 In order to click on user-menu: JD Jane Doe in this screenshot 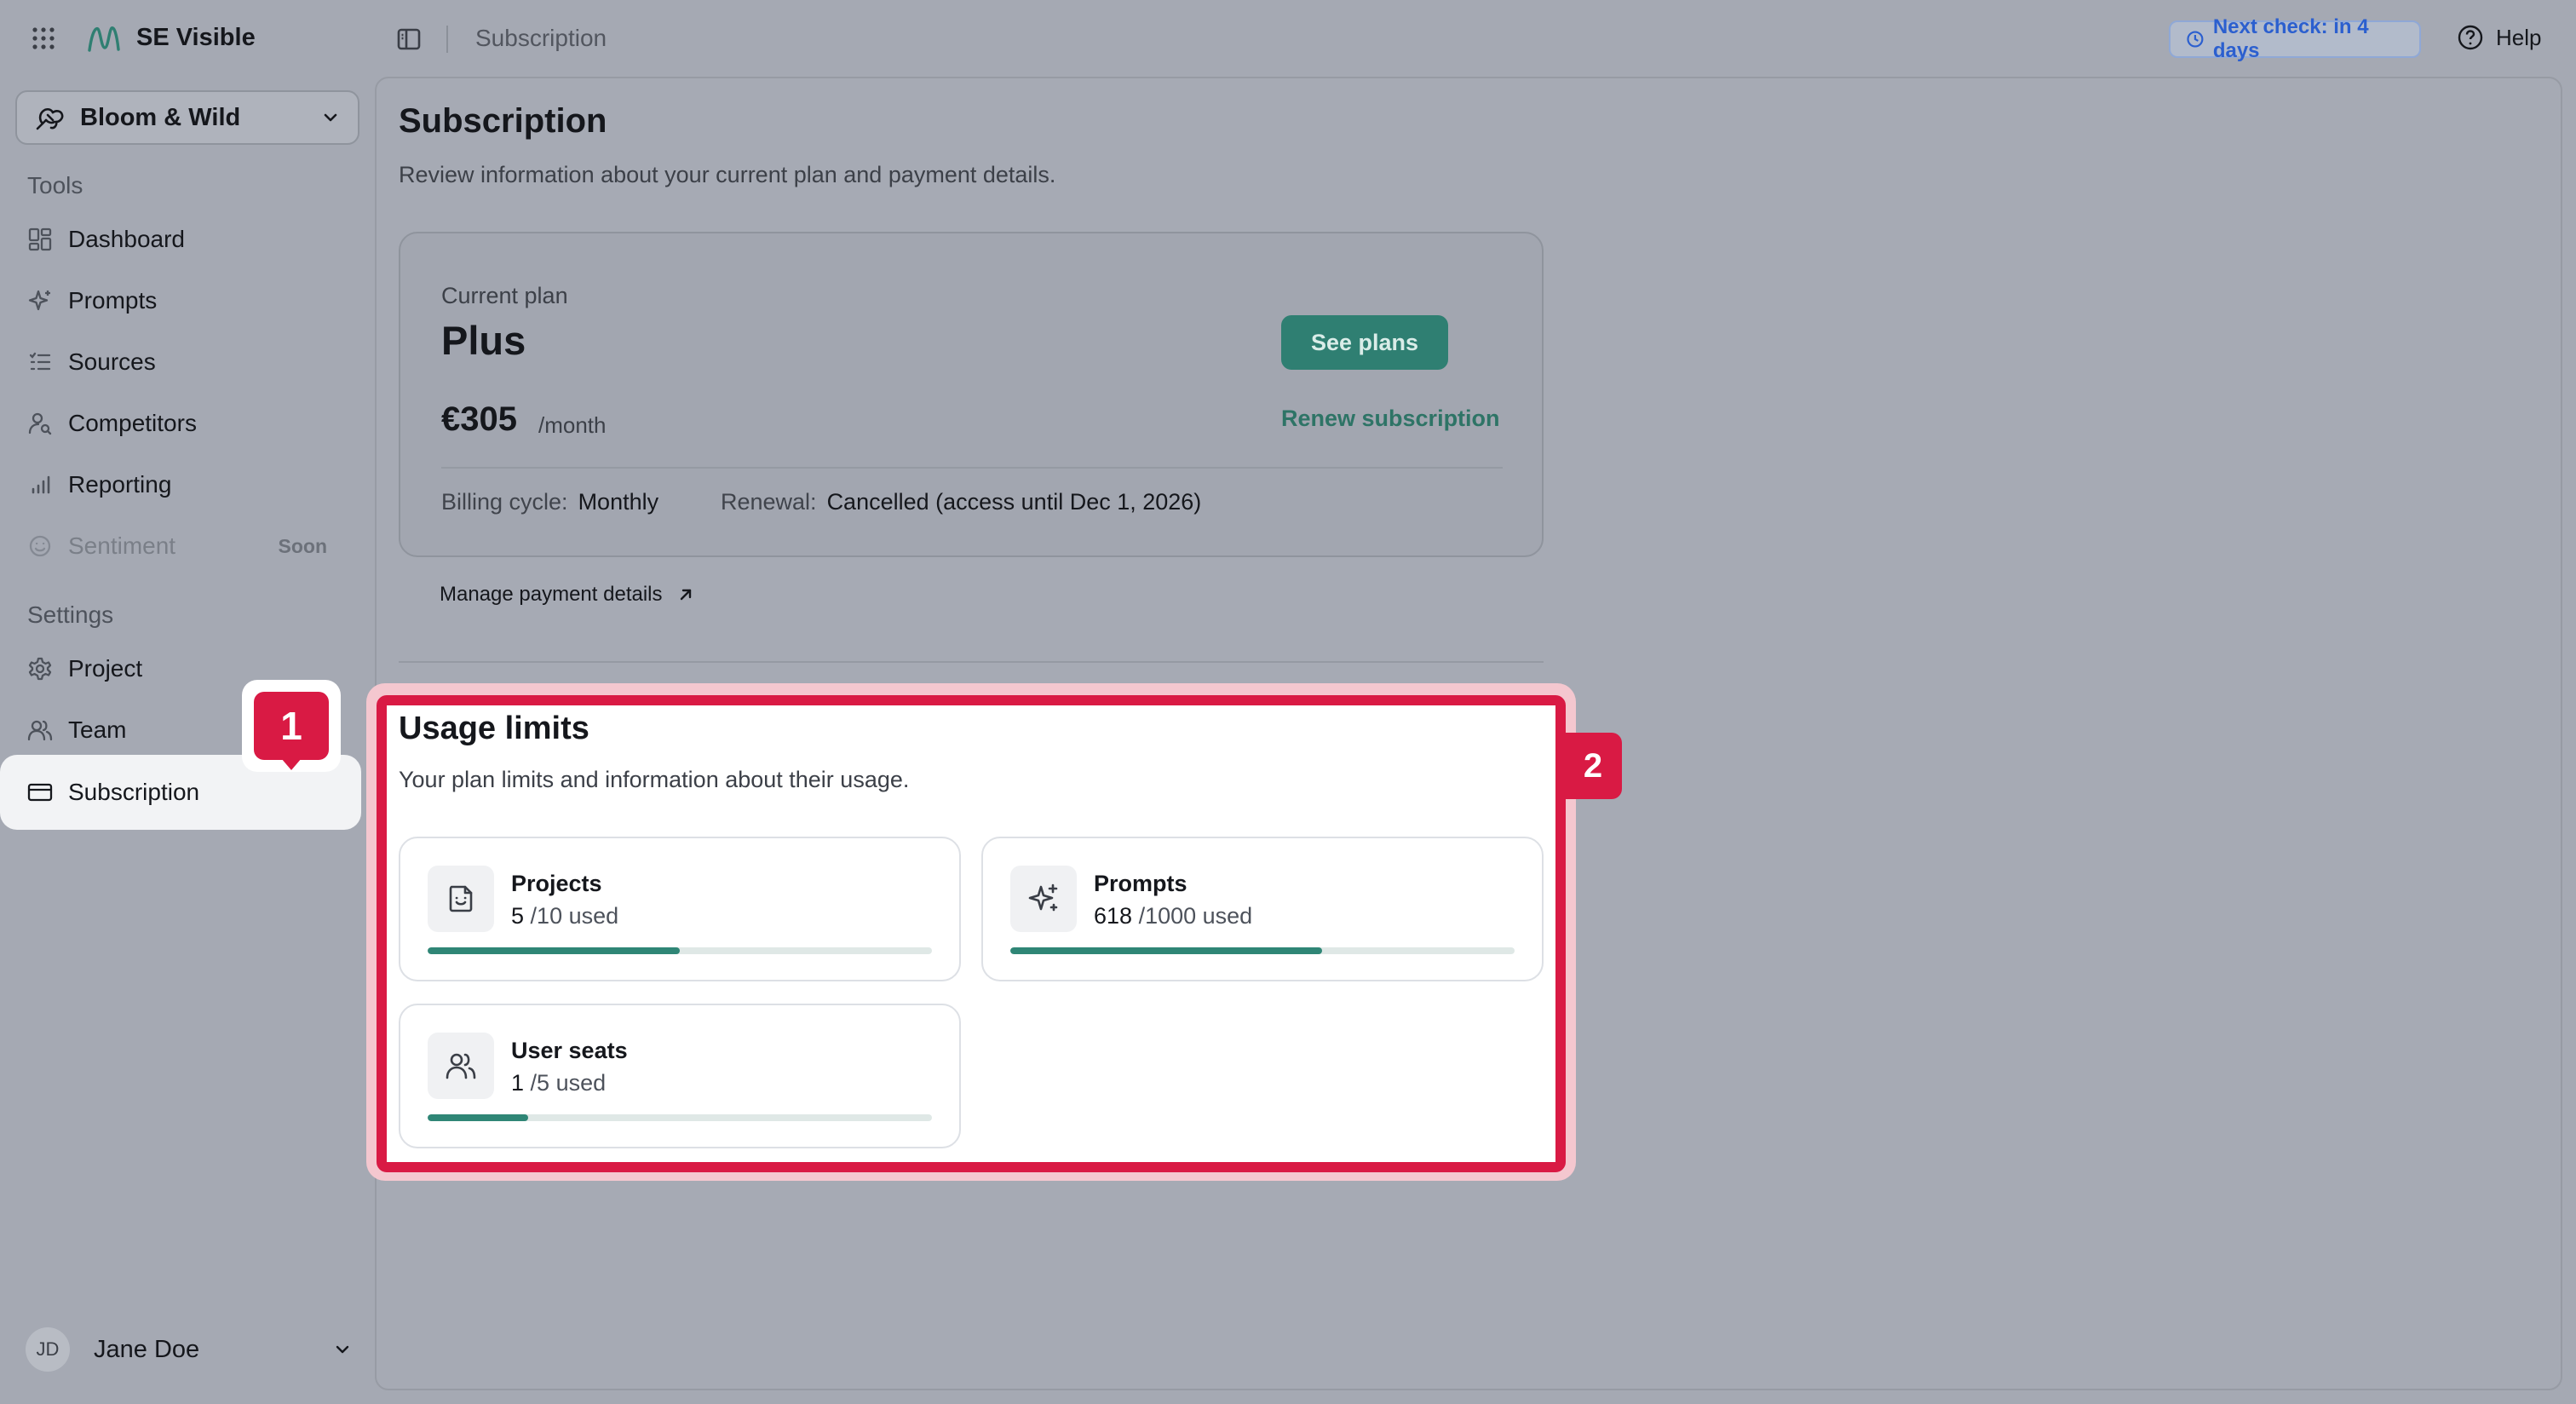, I will do `click(190, 1349)`.